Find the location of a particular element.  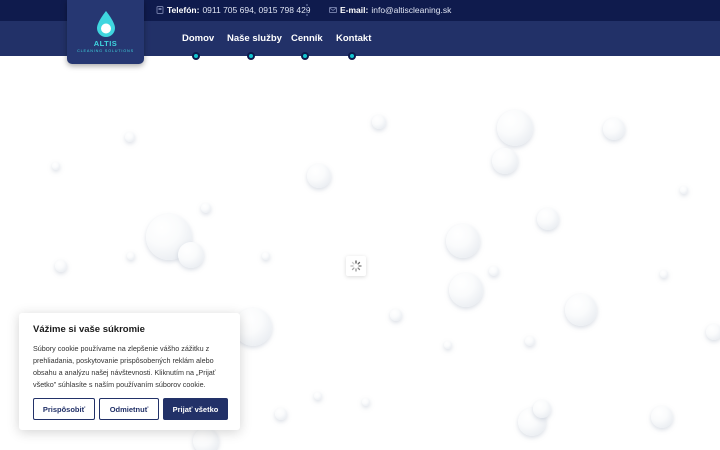

cookie-buttons: Prispôsobiť Odmietnuť Prijať všetko is located at coordinates (130, 409).